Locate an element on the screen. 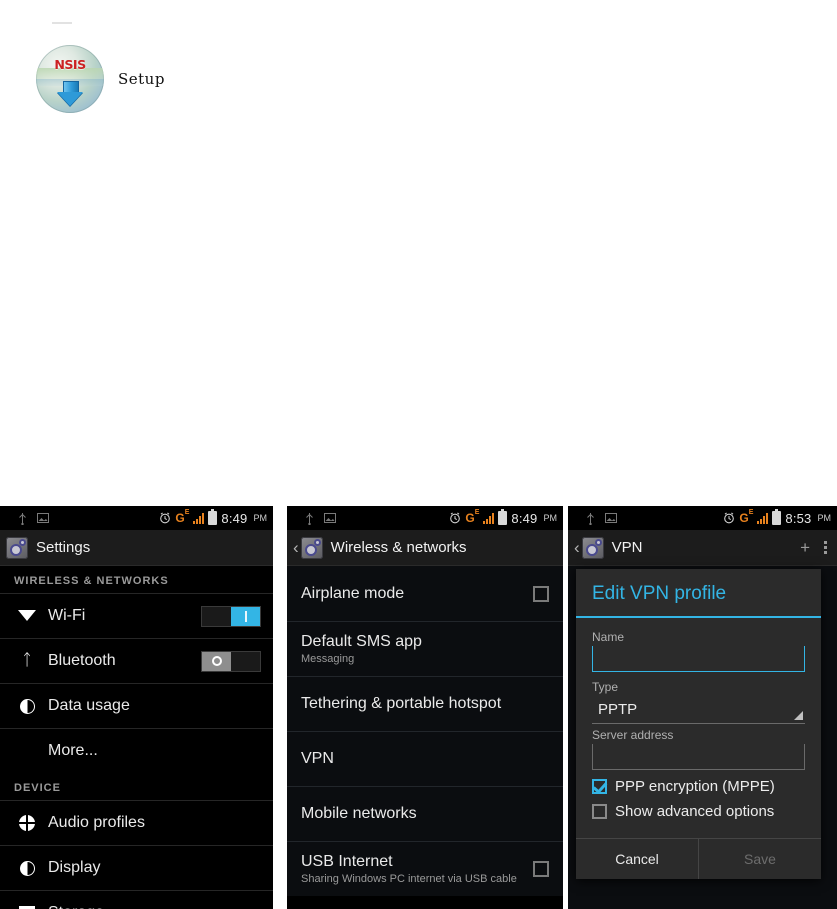 The height and width of the screenshot is (909, 837). list-item-wifi: Wi-Fi is located at coordinates (136, 615).